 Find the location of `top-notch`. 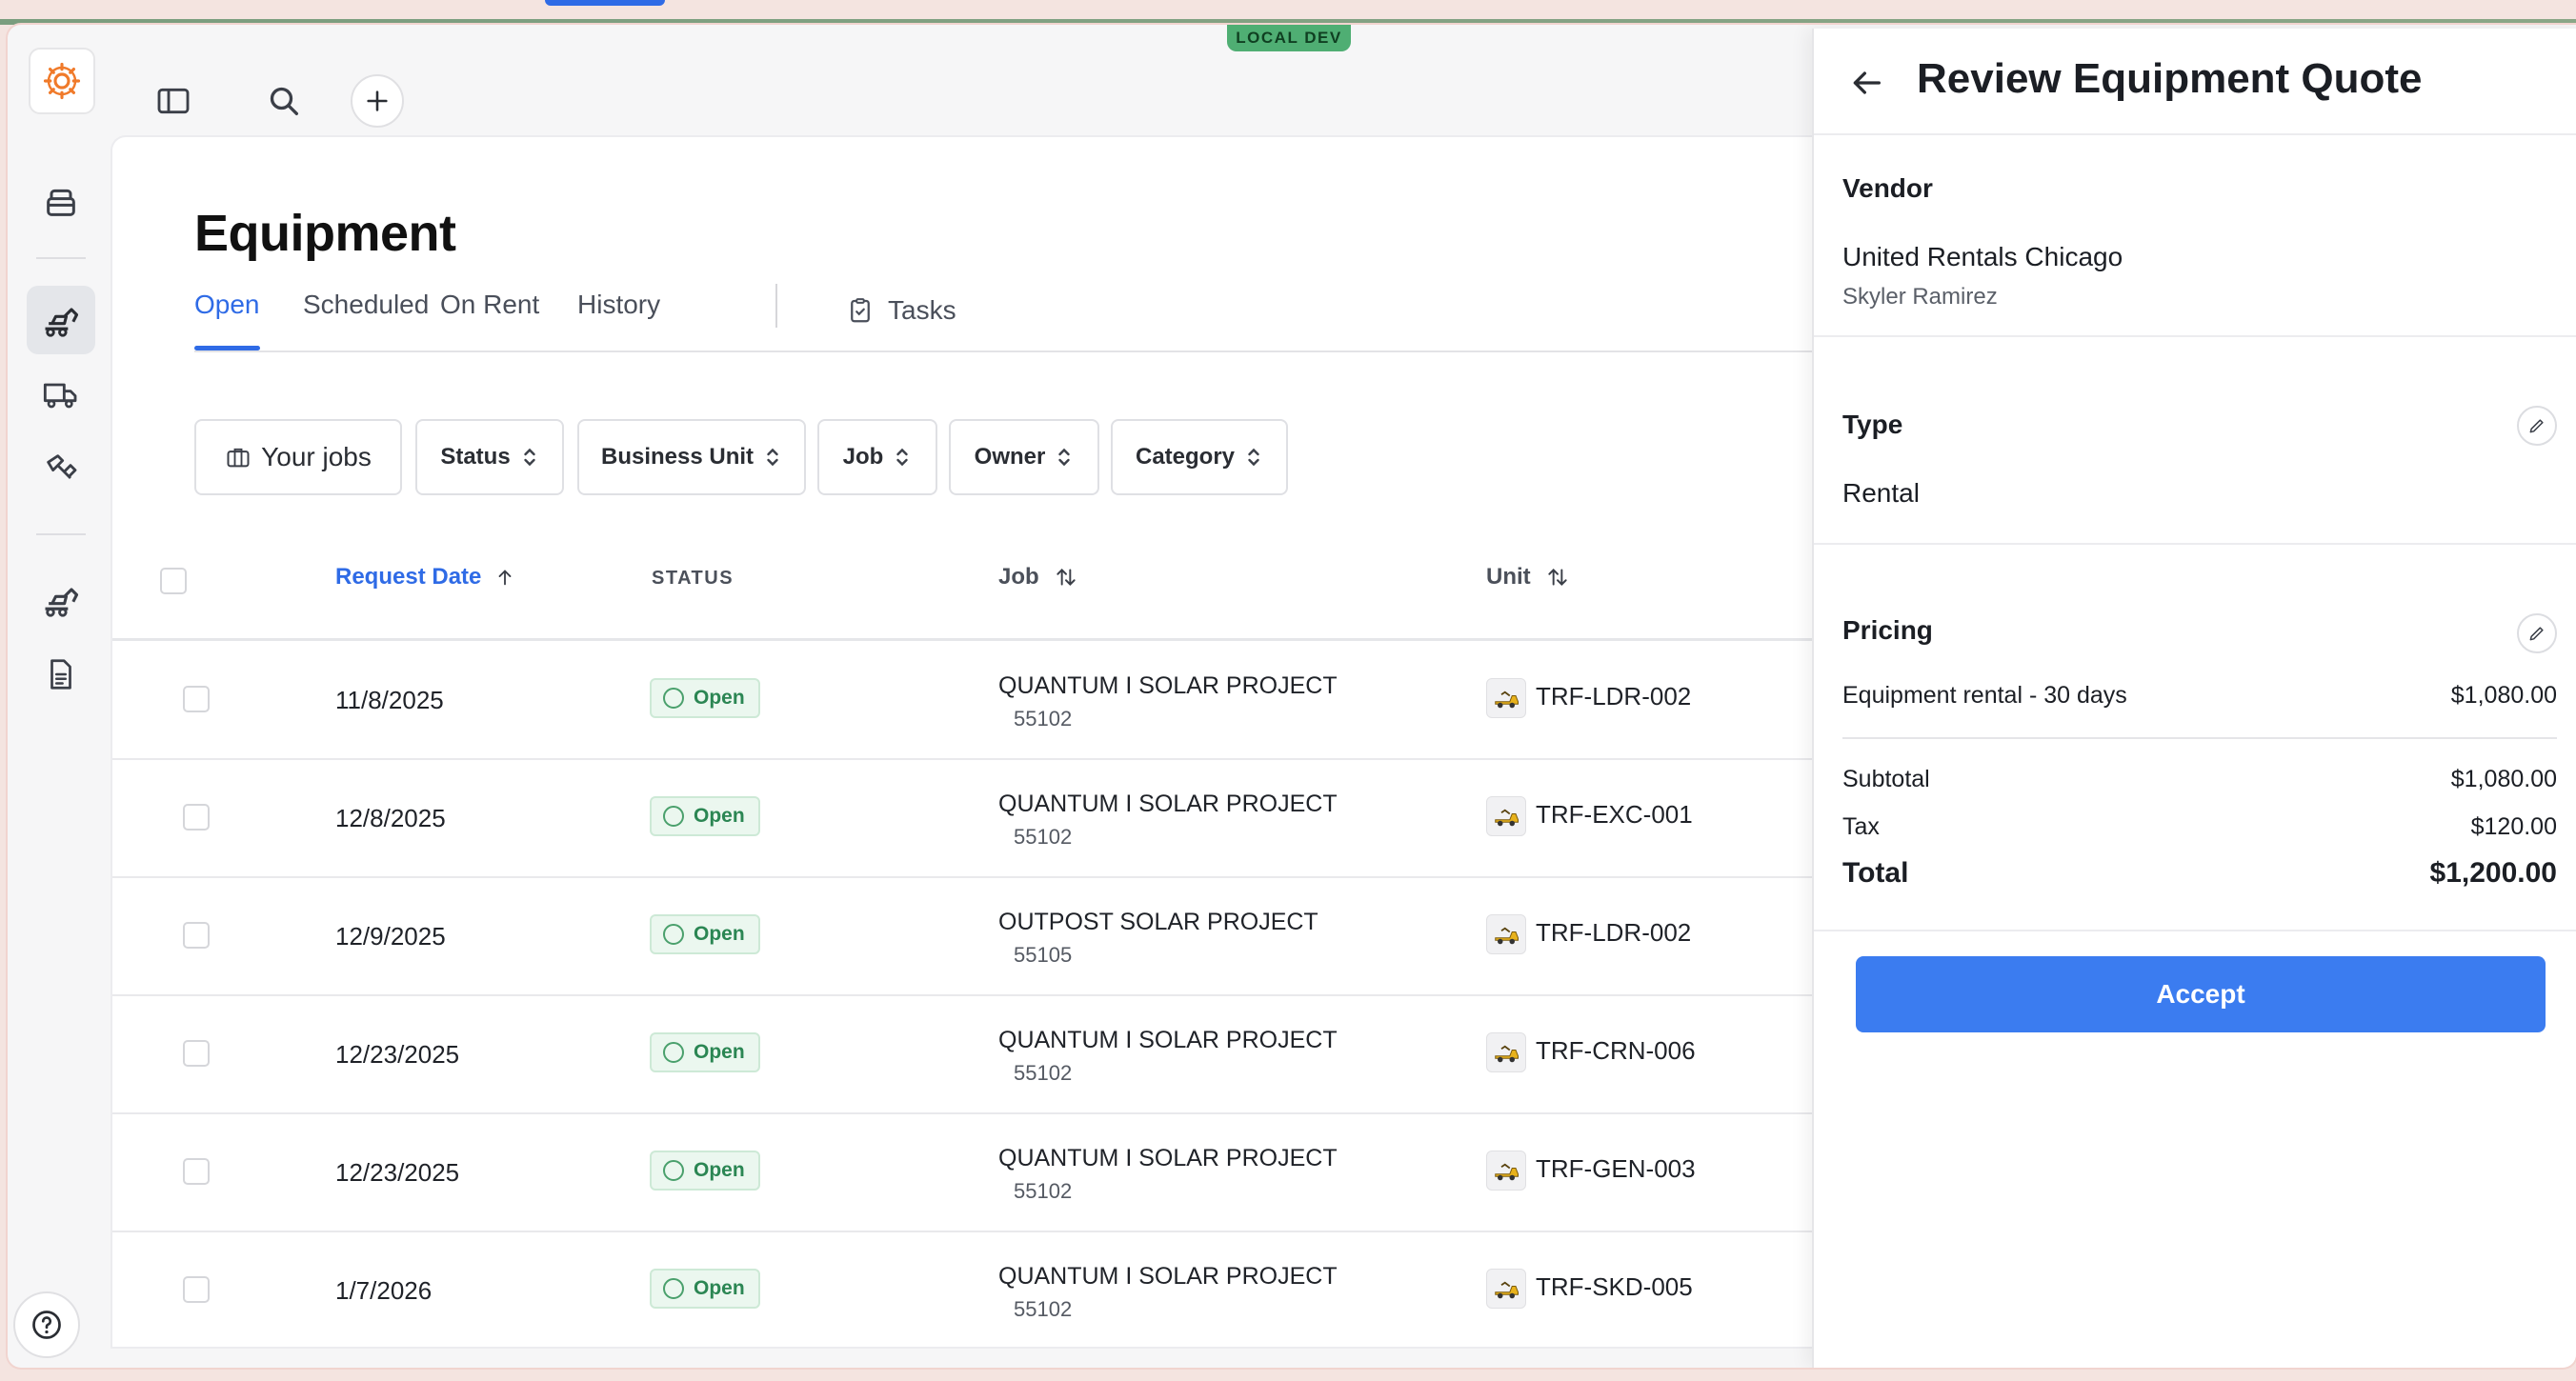

top-notch is located at coordinates (605, 3).